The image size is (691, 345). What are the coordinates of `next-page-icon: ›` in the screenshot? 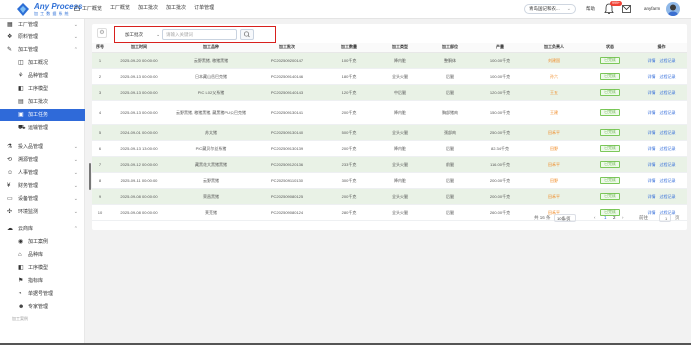 It's located at (623, 217).